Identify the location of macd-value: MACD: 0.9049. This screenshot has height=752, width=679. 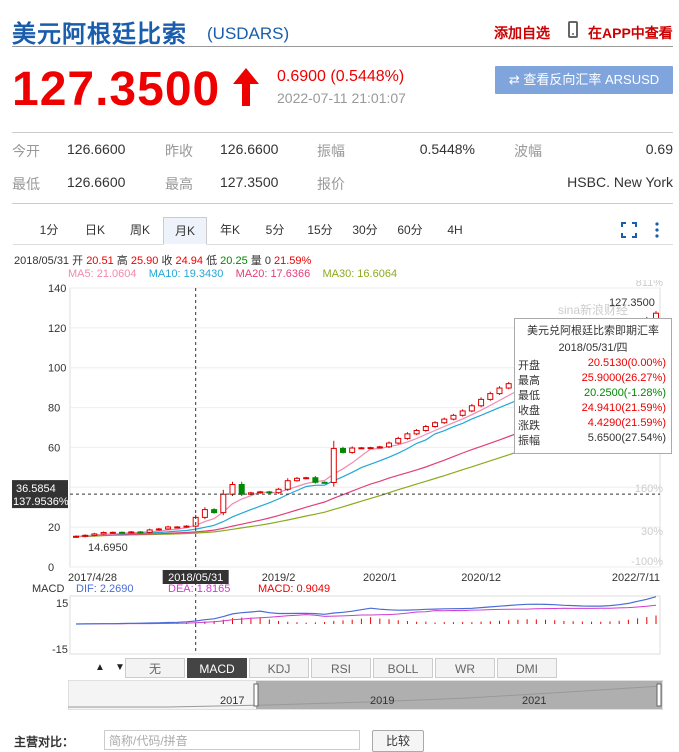
(294, 589).